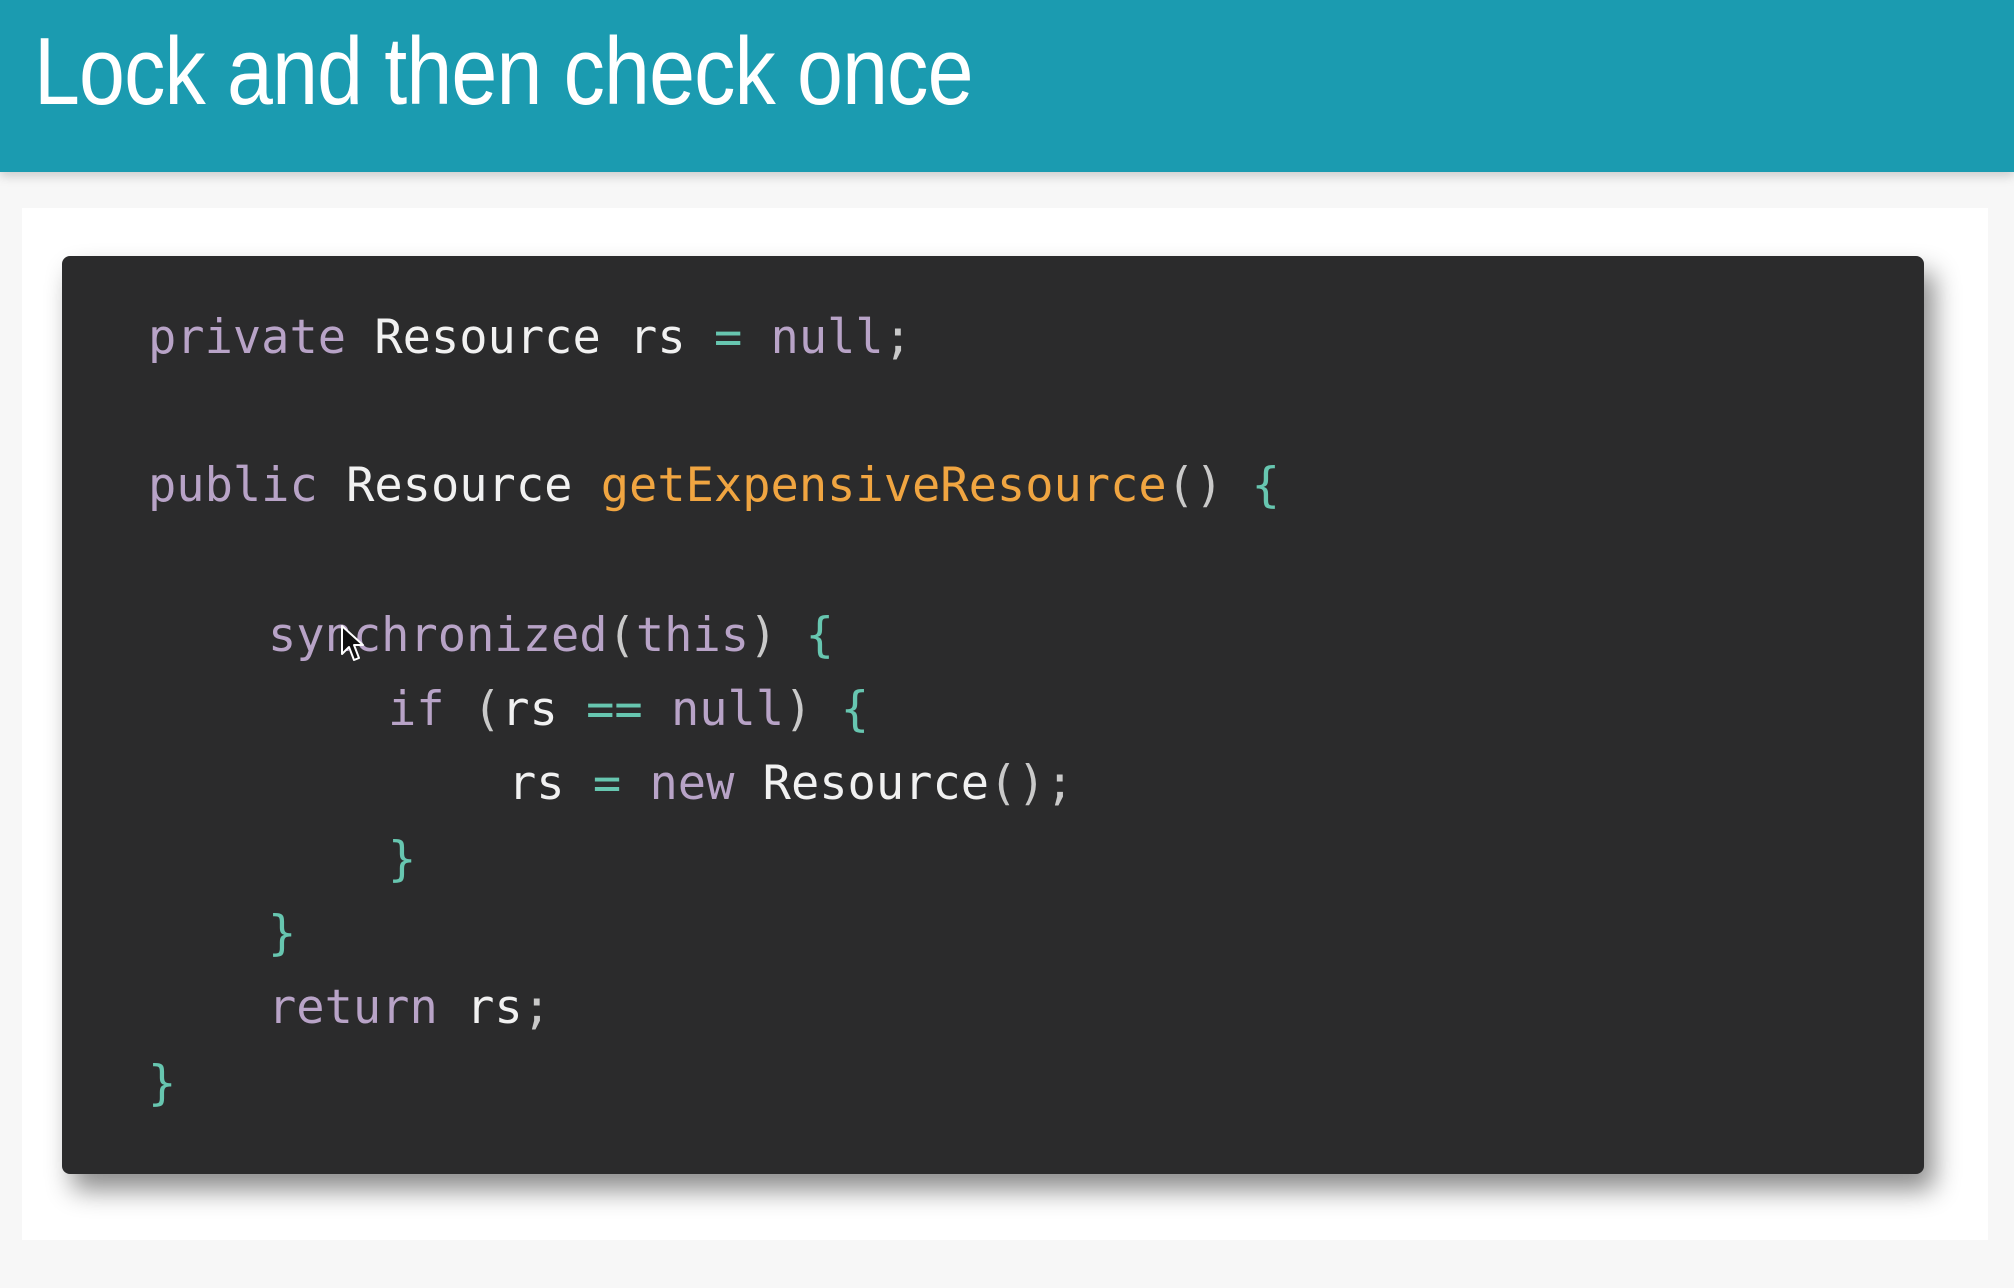 The image size is (2014, 1288). Describe the element at coordinates (614, 709) in the screenshot. I see `operator-equals: ==` at that location.